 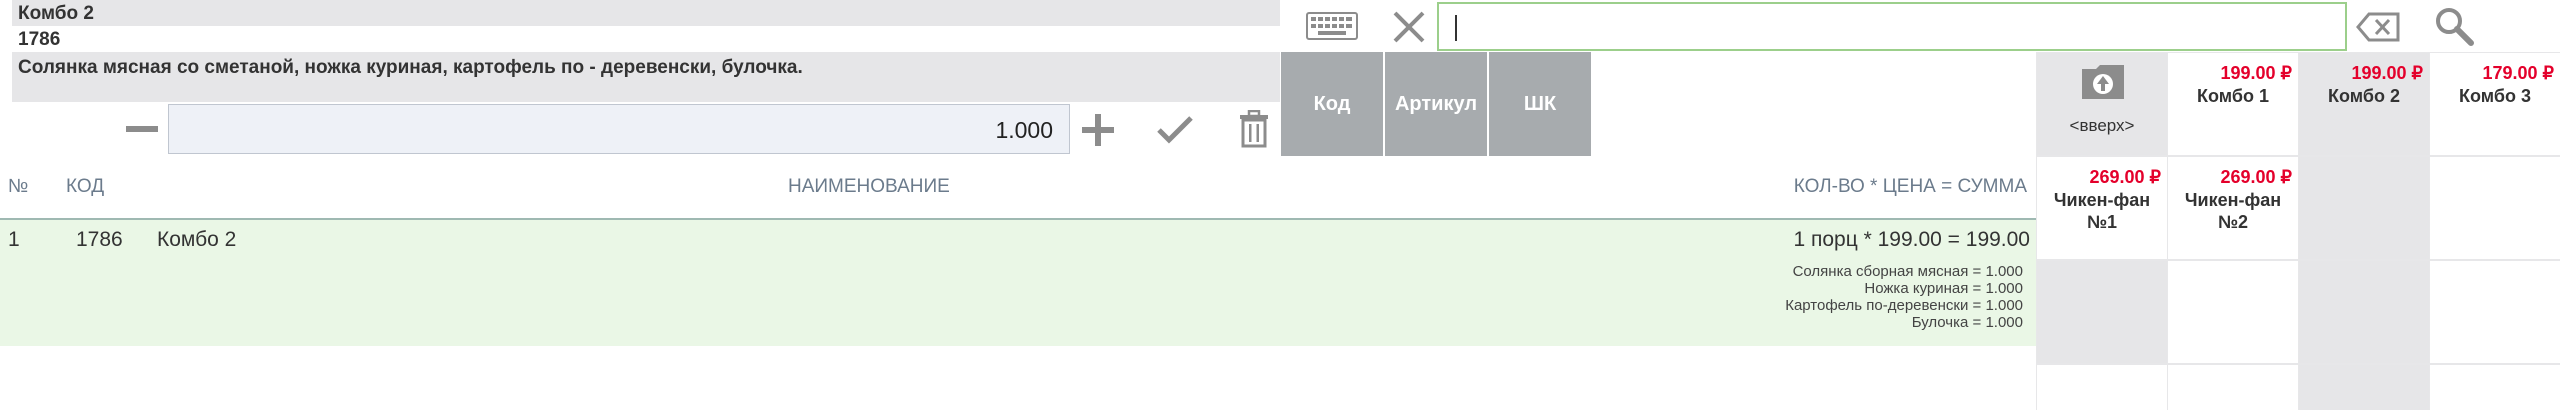 I want to click on trash-icon, so click(x=1254, y=129).